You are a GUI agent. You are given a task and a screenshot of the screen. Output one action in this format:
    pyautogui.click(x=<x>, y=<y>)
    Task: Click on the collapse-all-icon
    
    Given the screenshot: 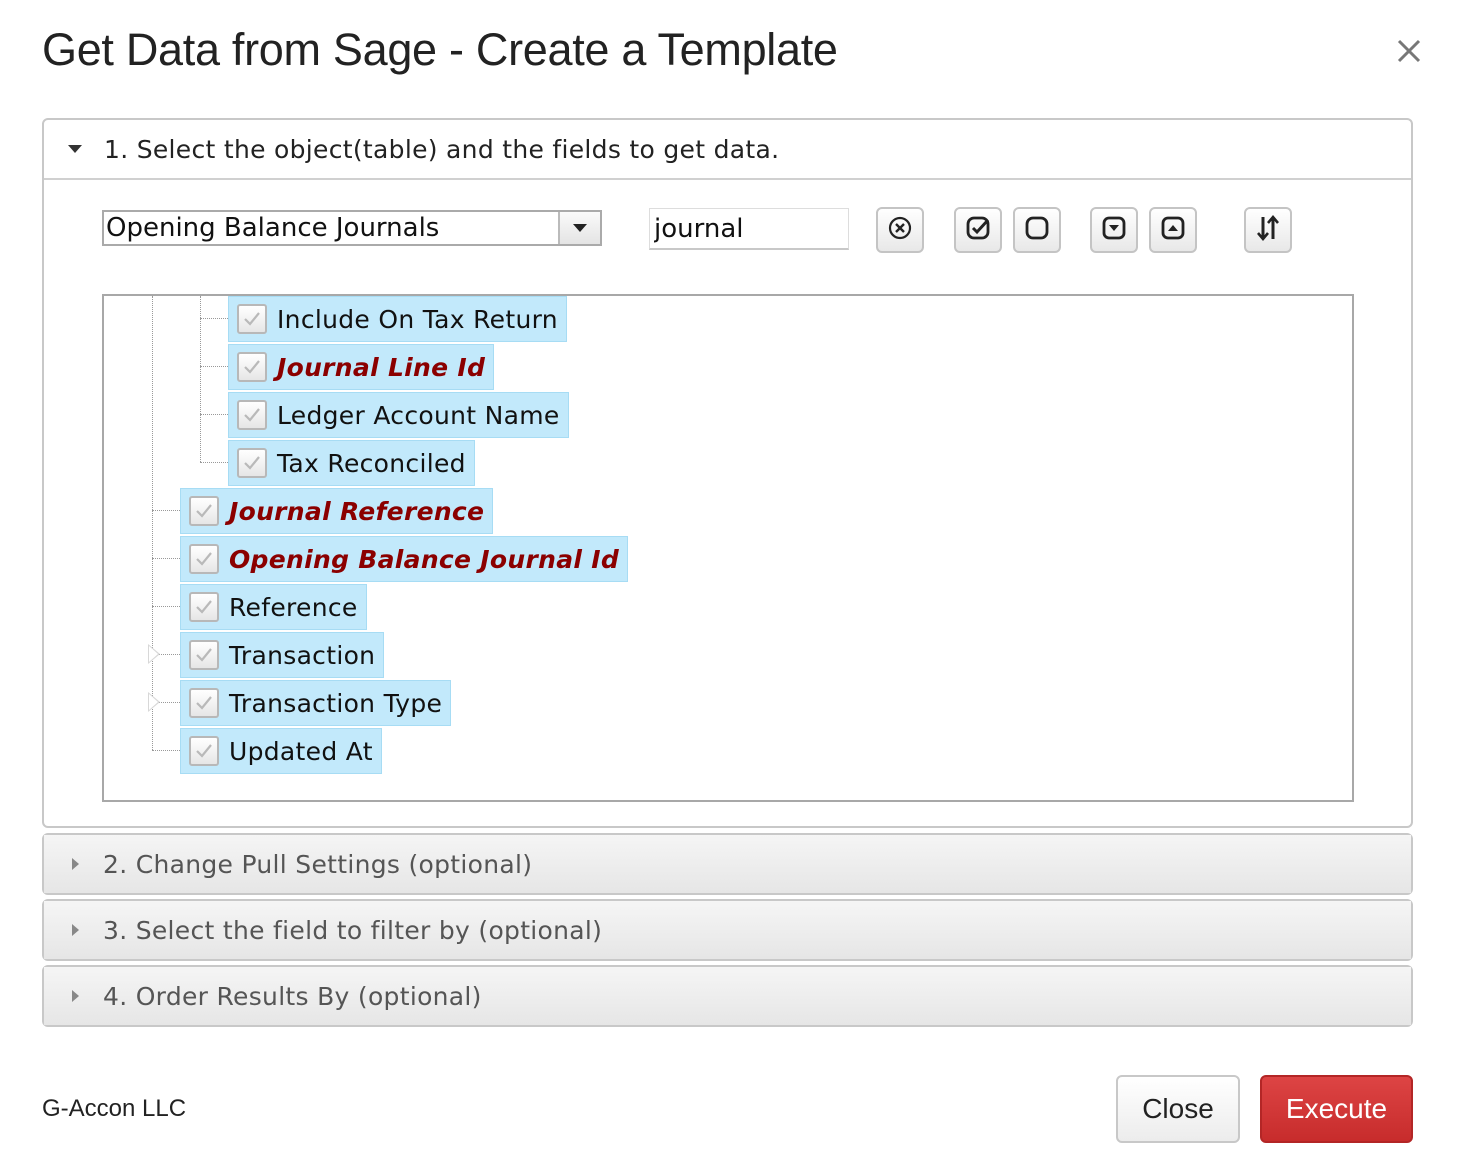 What is the action you would take?
    pyautogui.click(x=1173, y=230)
    